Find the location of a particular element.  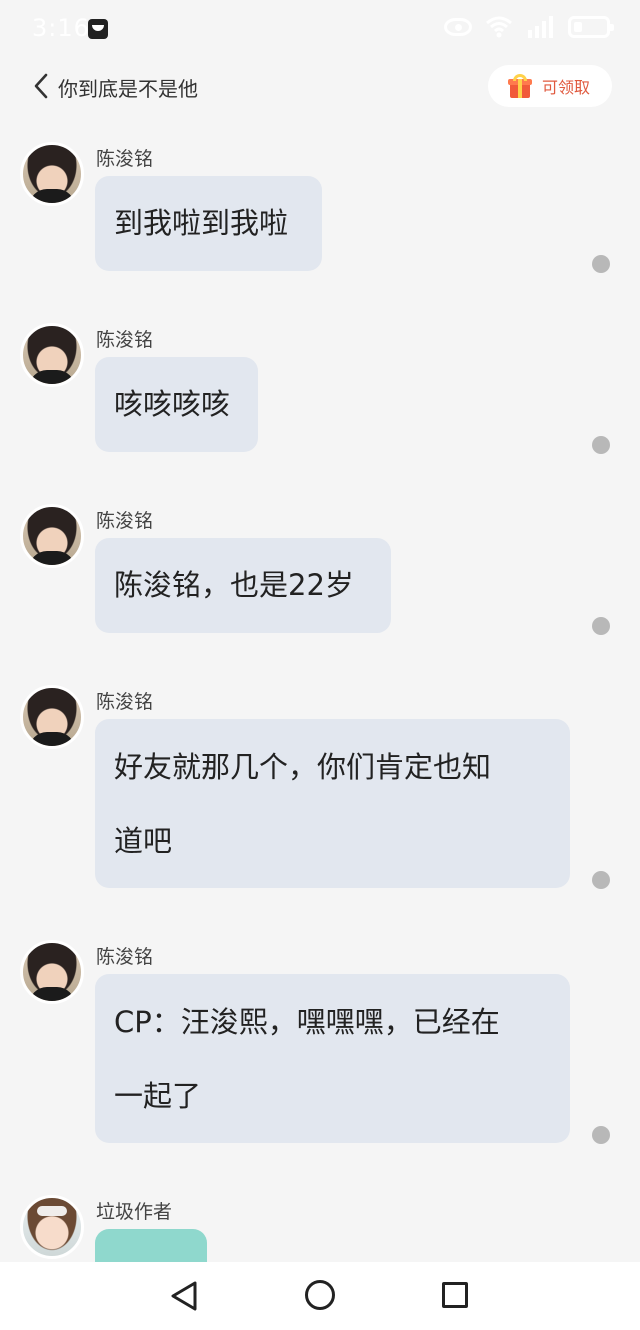

message-bubble: 咳咳咳咳 is located at coordinates (176, 404).